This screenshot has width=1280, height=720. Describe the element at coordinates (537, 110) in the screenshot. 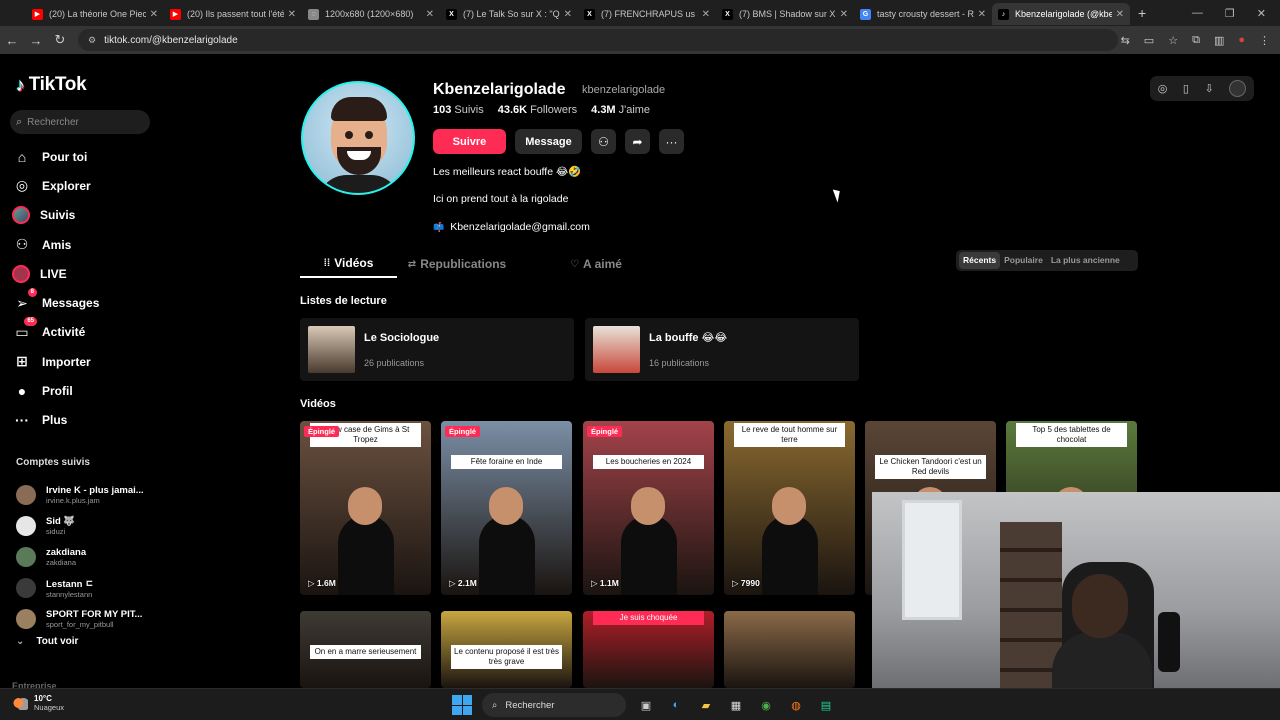

I see `followers-stat: 43.6K Followers` at that location.